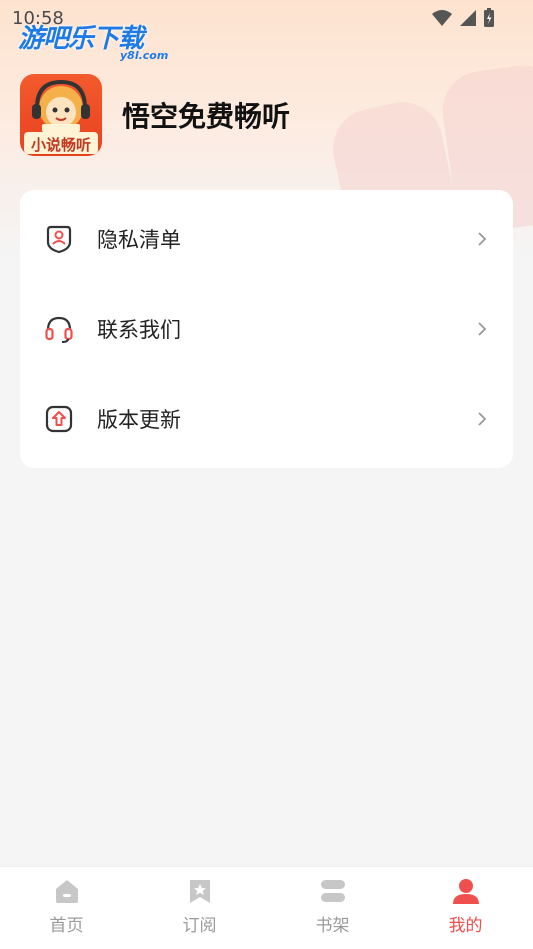 The image size is (533, 949). Describe the element at coordinates (59, 329) in the screenshot. I see `headset-icon` at that location.